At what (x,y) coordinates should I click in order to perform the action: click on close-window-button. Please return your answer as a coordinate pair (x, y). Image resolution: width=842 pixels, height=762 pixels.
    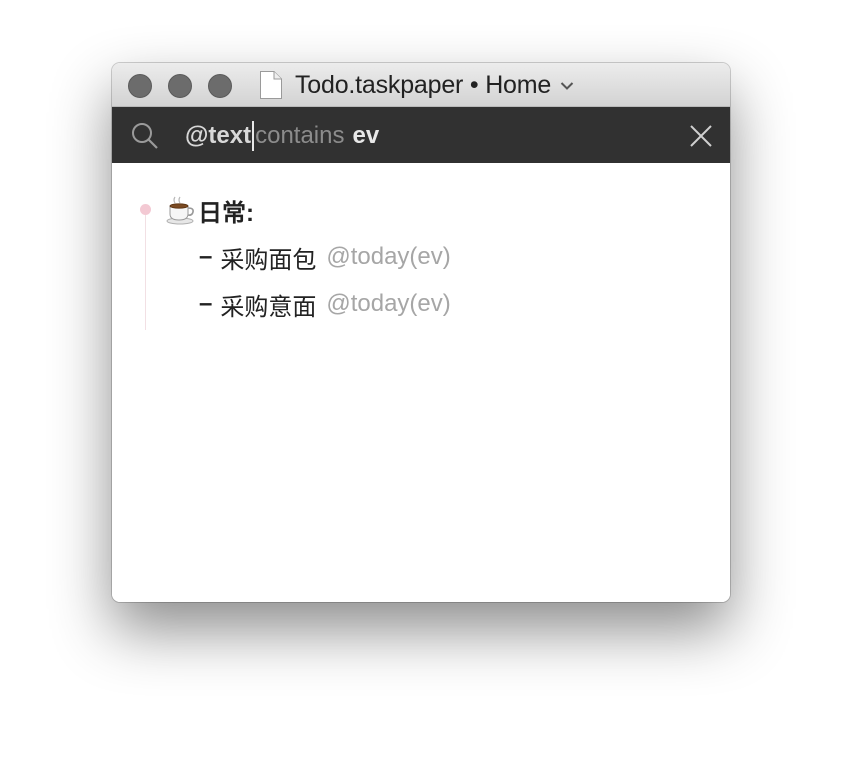
    Looking at the image, I should click on (140, 86).